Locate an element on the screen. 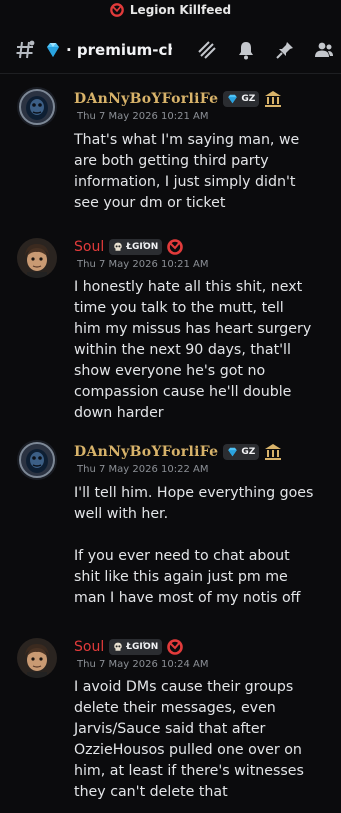 This screenshot has width=341, height=813. bell-icon is located at coordinates (246, 50).